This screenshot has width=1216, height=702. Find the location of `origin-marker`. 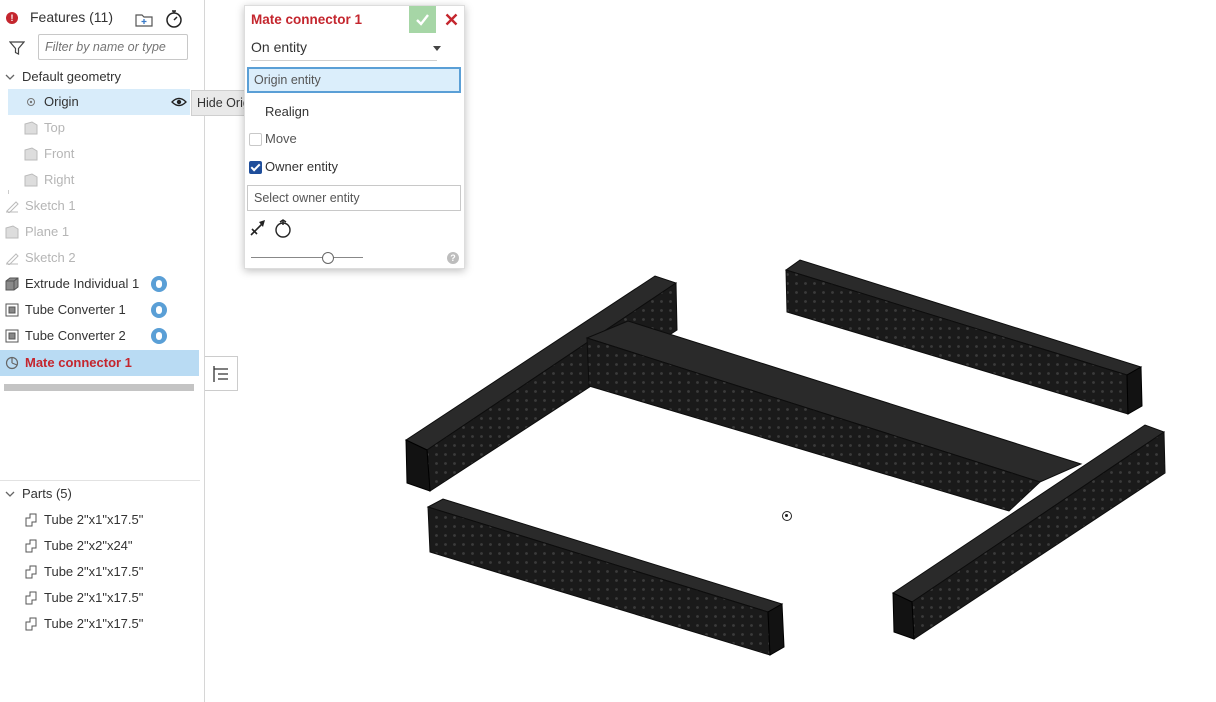

origin-marker is located at coordinates (787, 516).